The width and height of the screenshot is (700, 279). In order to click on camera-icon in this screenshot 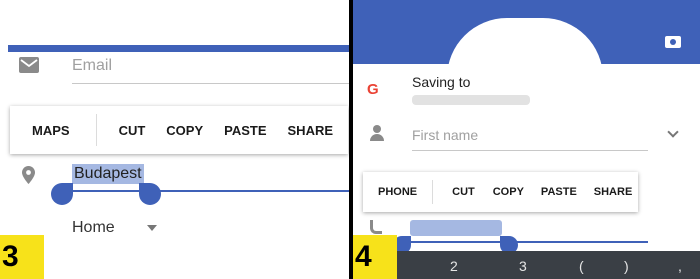, I will do `click(673, 42)`.